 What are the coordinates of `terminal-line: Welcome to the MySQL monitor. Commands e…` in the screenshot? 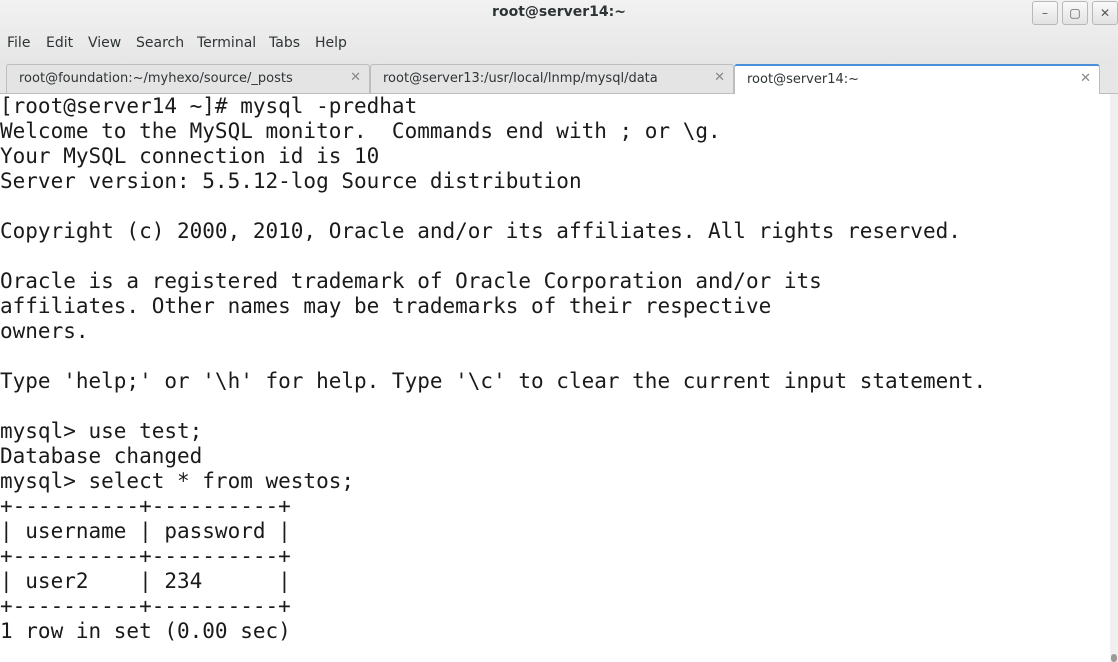 It's located at (360, 131).